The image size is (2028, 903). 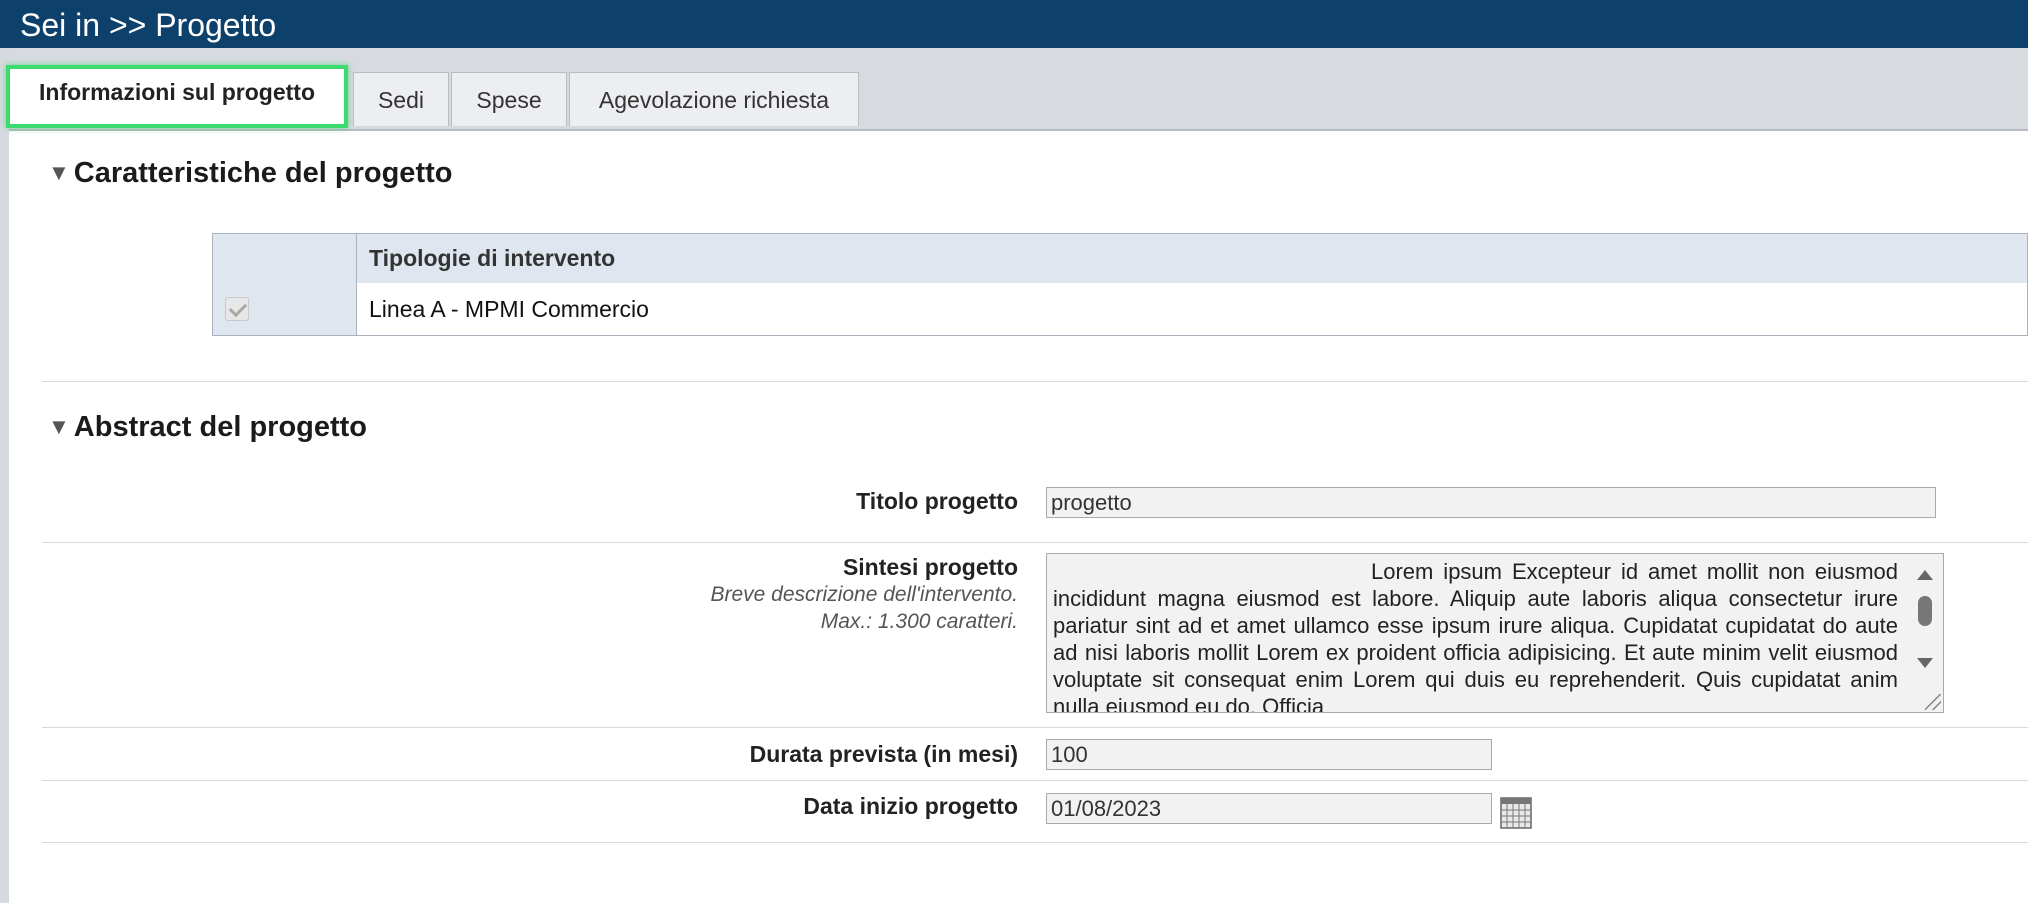 What do you see at coordinates (509, 309) in the screenshot?
I see `table-cell-tipologia: Linea A - MPMI Commercio` at bounding box center [509, 309].